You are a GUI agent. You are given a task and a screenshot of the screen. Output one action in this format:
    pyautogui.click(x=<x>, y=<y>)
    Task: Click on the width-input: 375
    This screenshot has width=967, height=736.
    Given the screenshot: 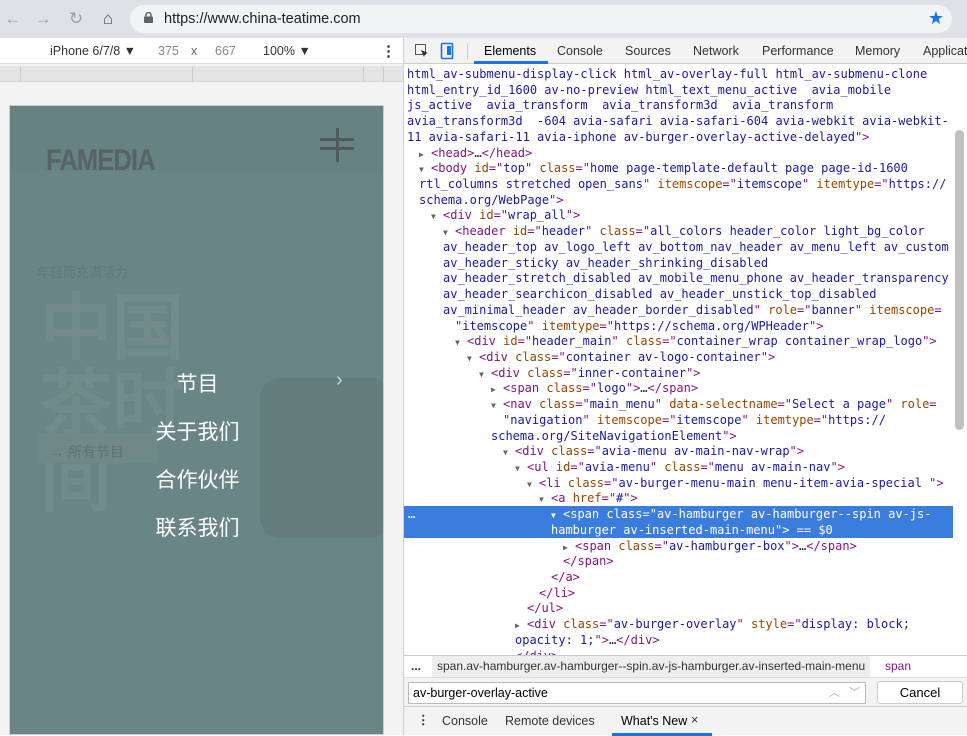 What is the action you would take?
    pyautogui.click(x=168, y=51)
    